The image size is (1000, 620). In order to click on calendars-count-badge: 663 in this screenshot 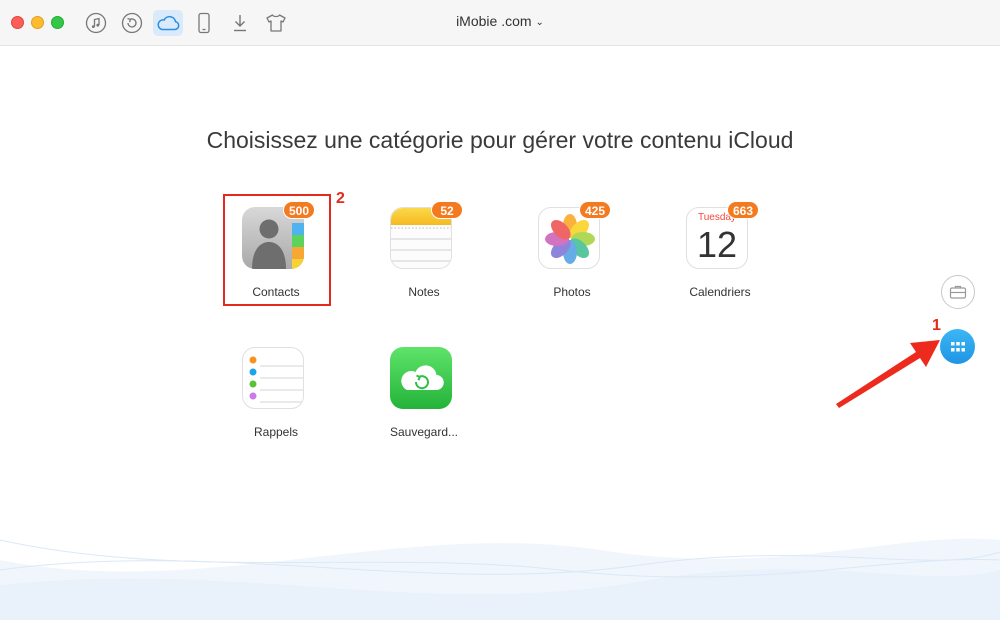, I will do `click(743, 210)`.